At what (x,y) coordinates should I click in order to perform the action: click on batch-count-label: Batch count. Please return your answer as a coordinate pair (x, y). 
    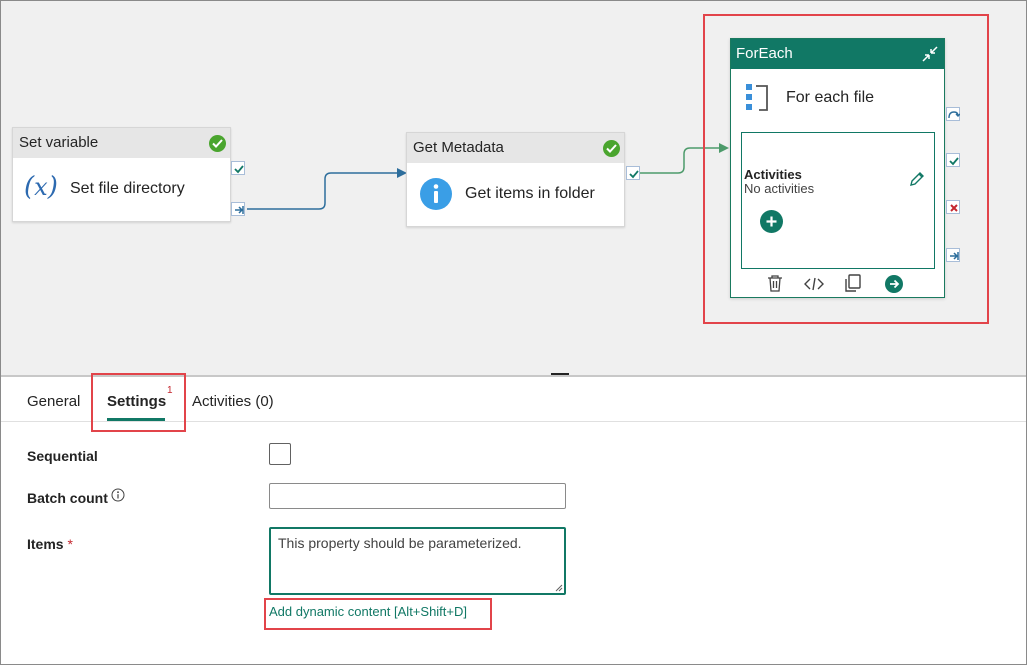
    Looking at the image, I should click on (67, 498).